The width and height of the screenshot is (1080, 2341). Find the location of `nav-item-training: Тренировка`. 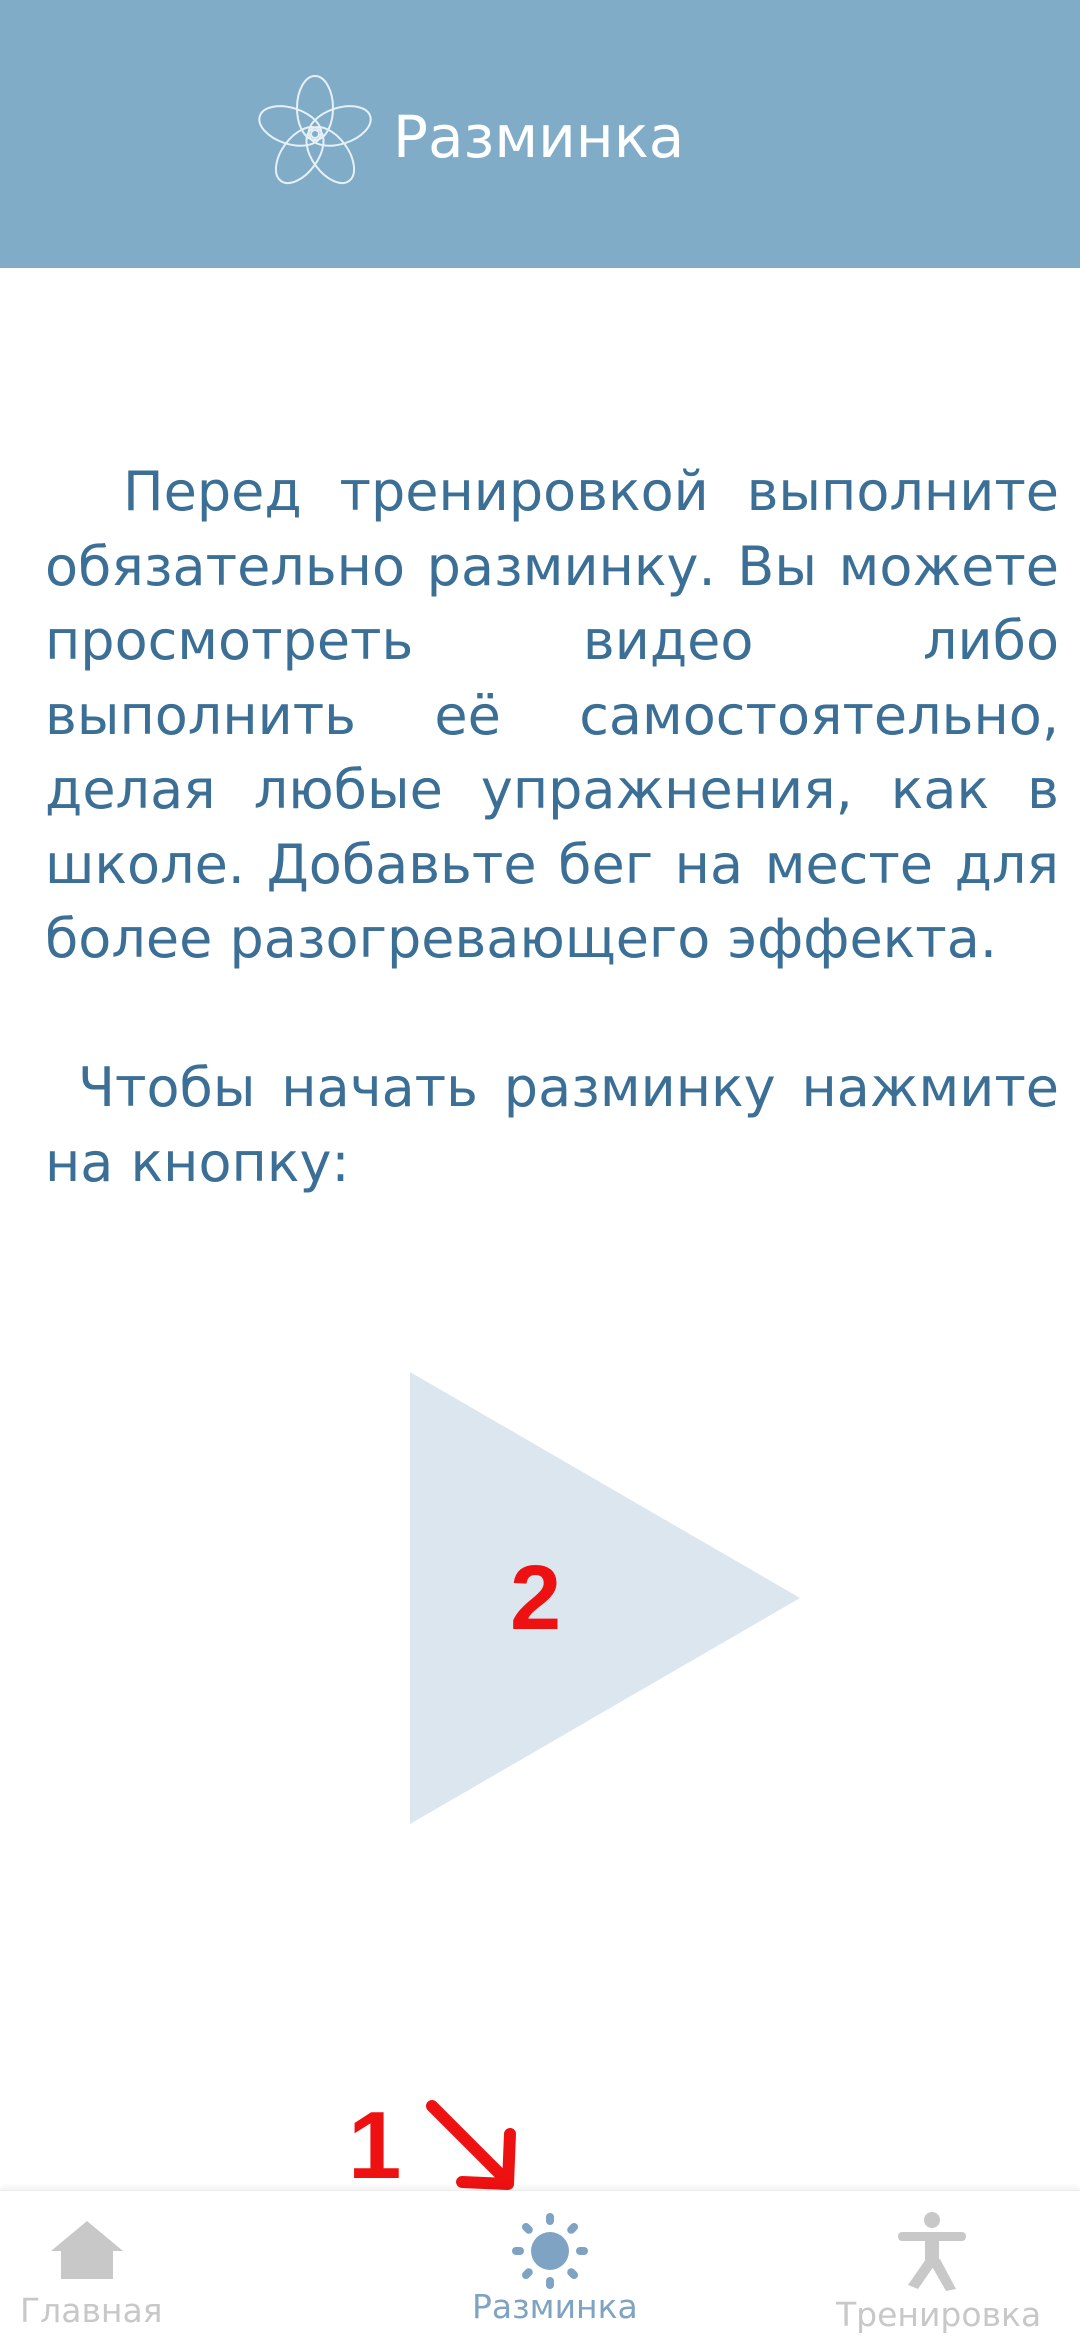

nav-item-training: Тренировка is located at coordinates (950, 2266).